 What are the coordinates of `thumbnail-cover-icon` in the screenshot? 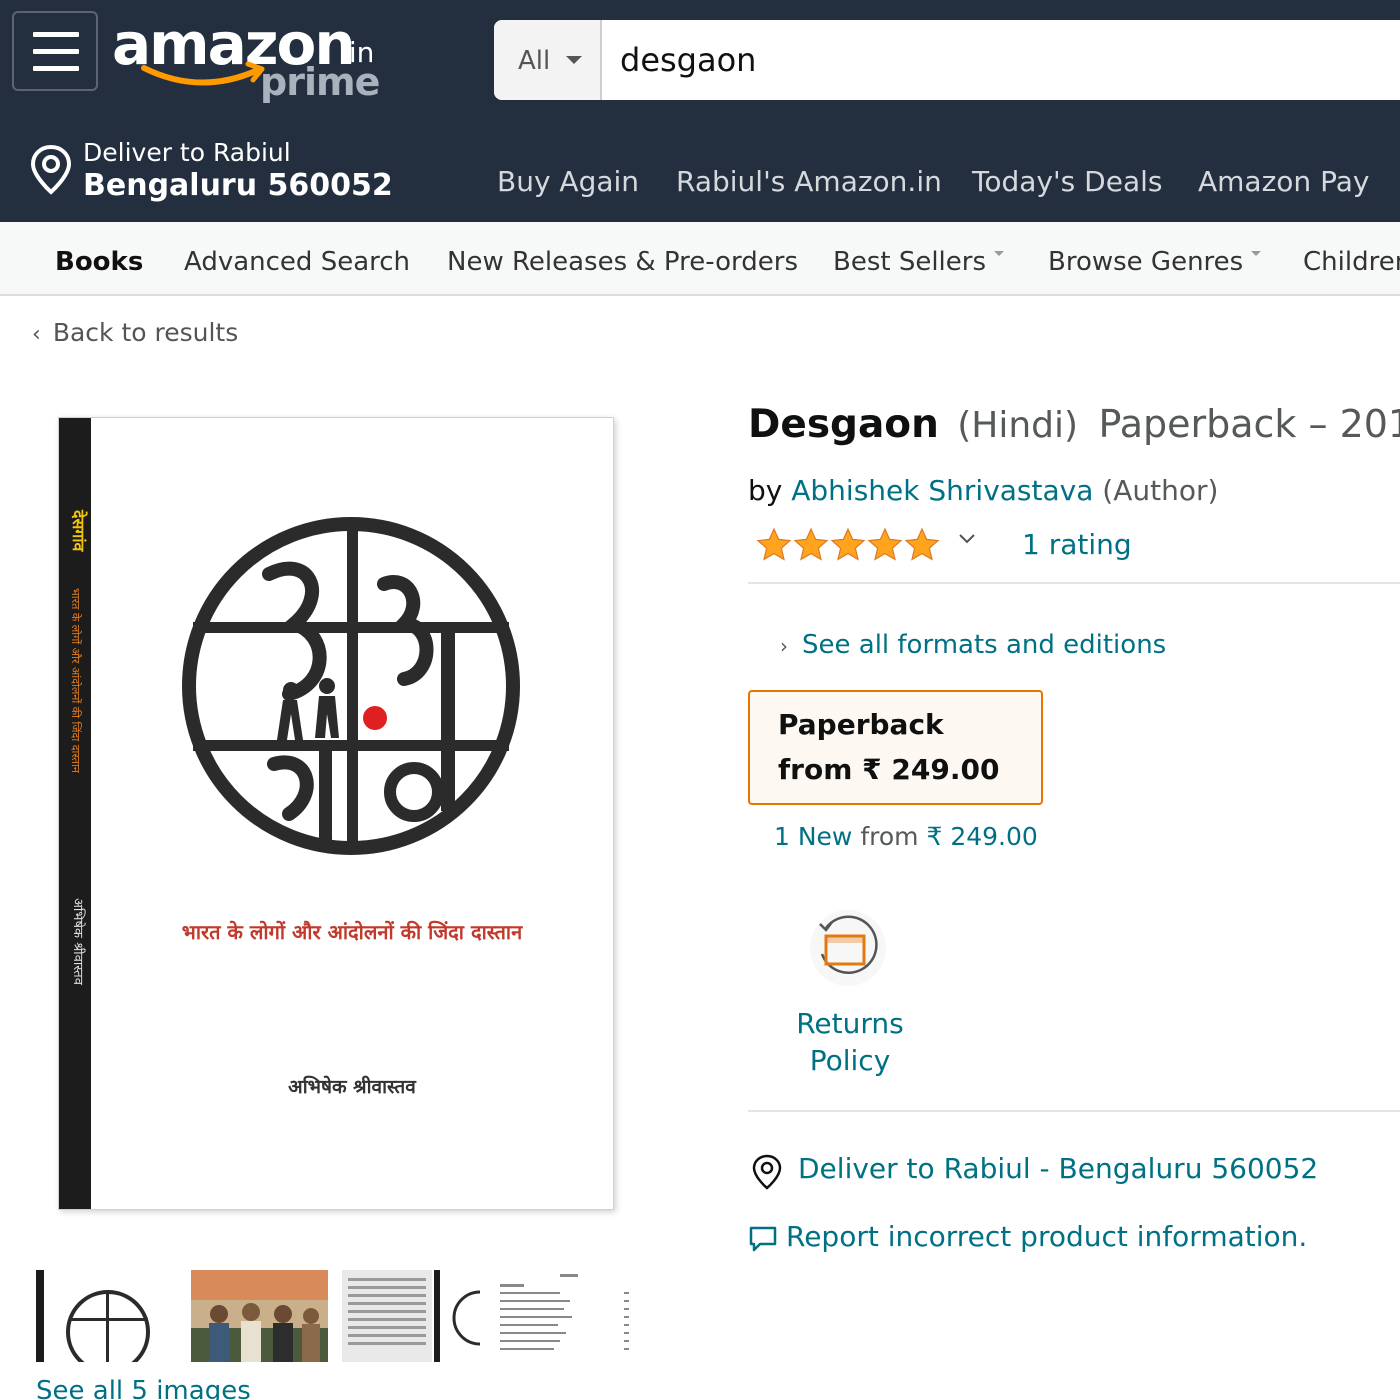 It's located at (93, 1316).